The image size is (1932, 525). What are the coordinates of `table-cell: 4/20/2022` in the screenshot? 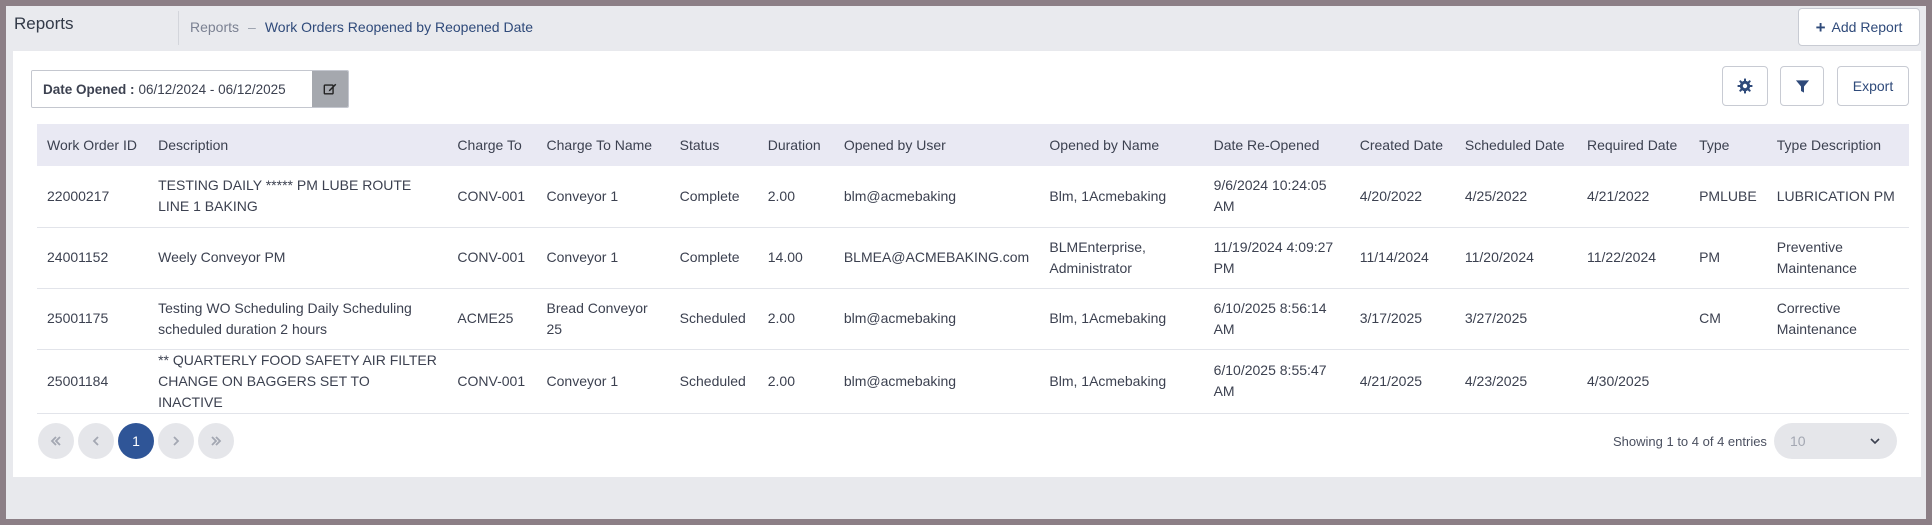 It's located at (1402, 197).